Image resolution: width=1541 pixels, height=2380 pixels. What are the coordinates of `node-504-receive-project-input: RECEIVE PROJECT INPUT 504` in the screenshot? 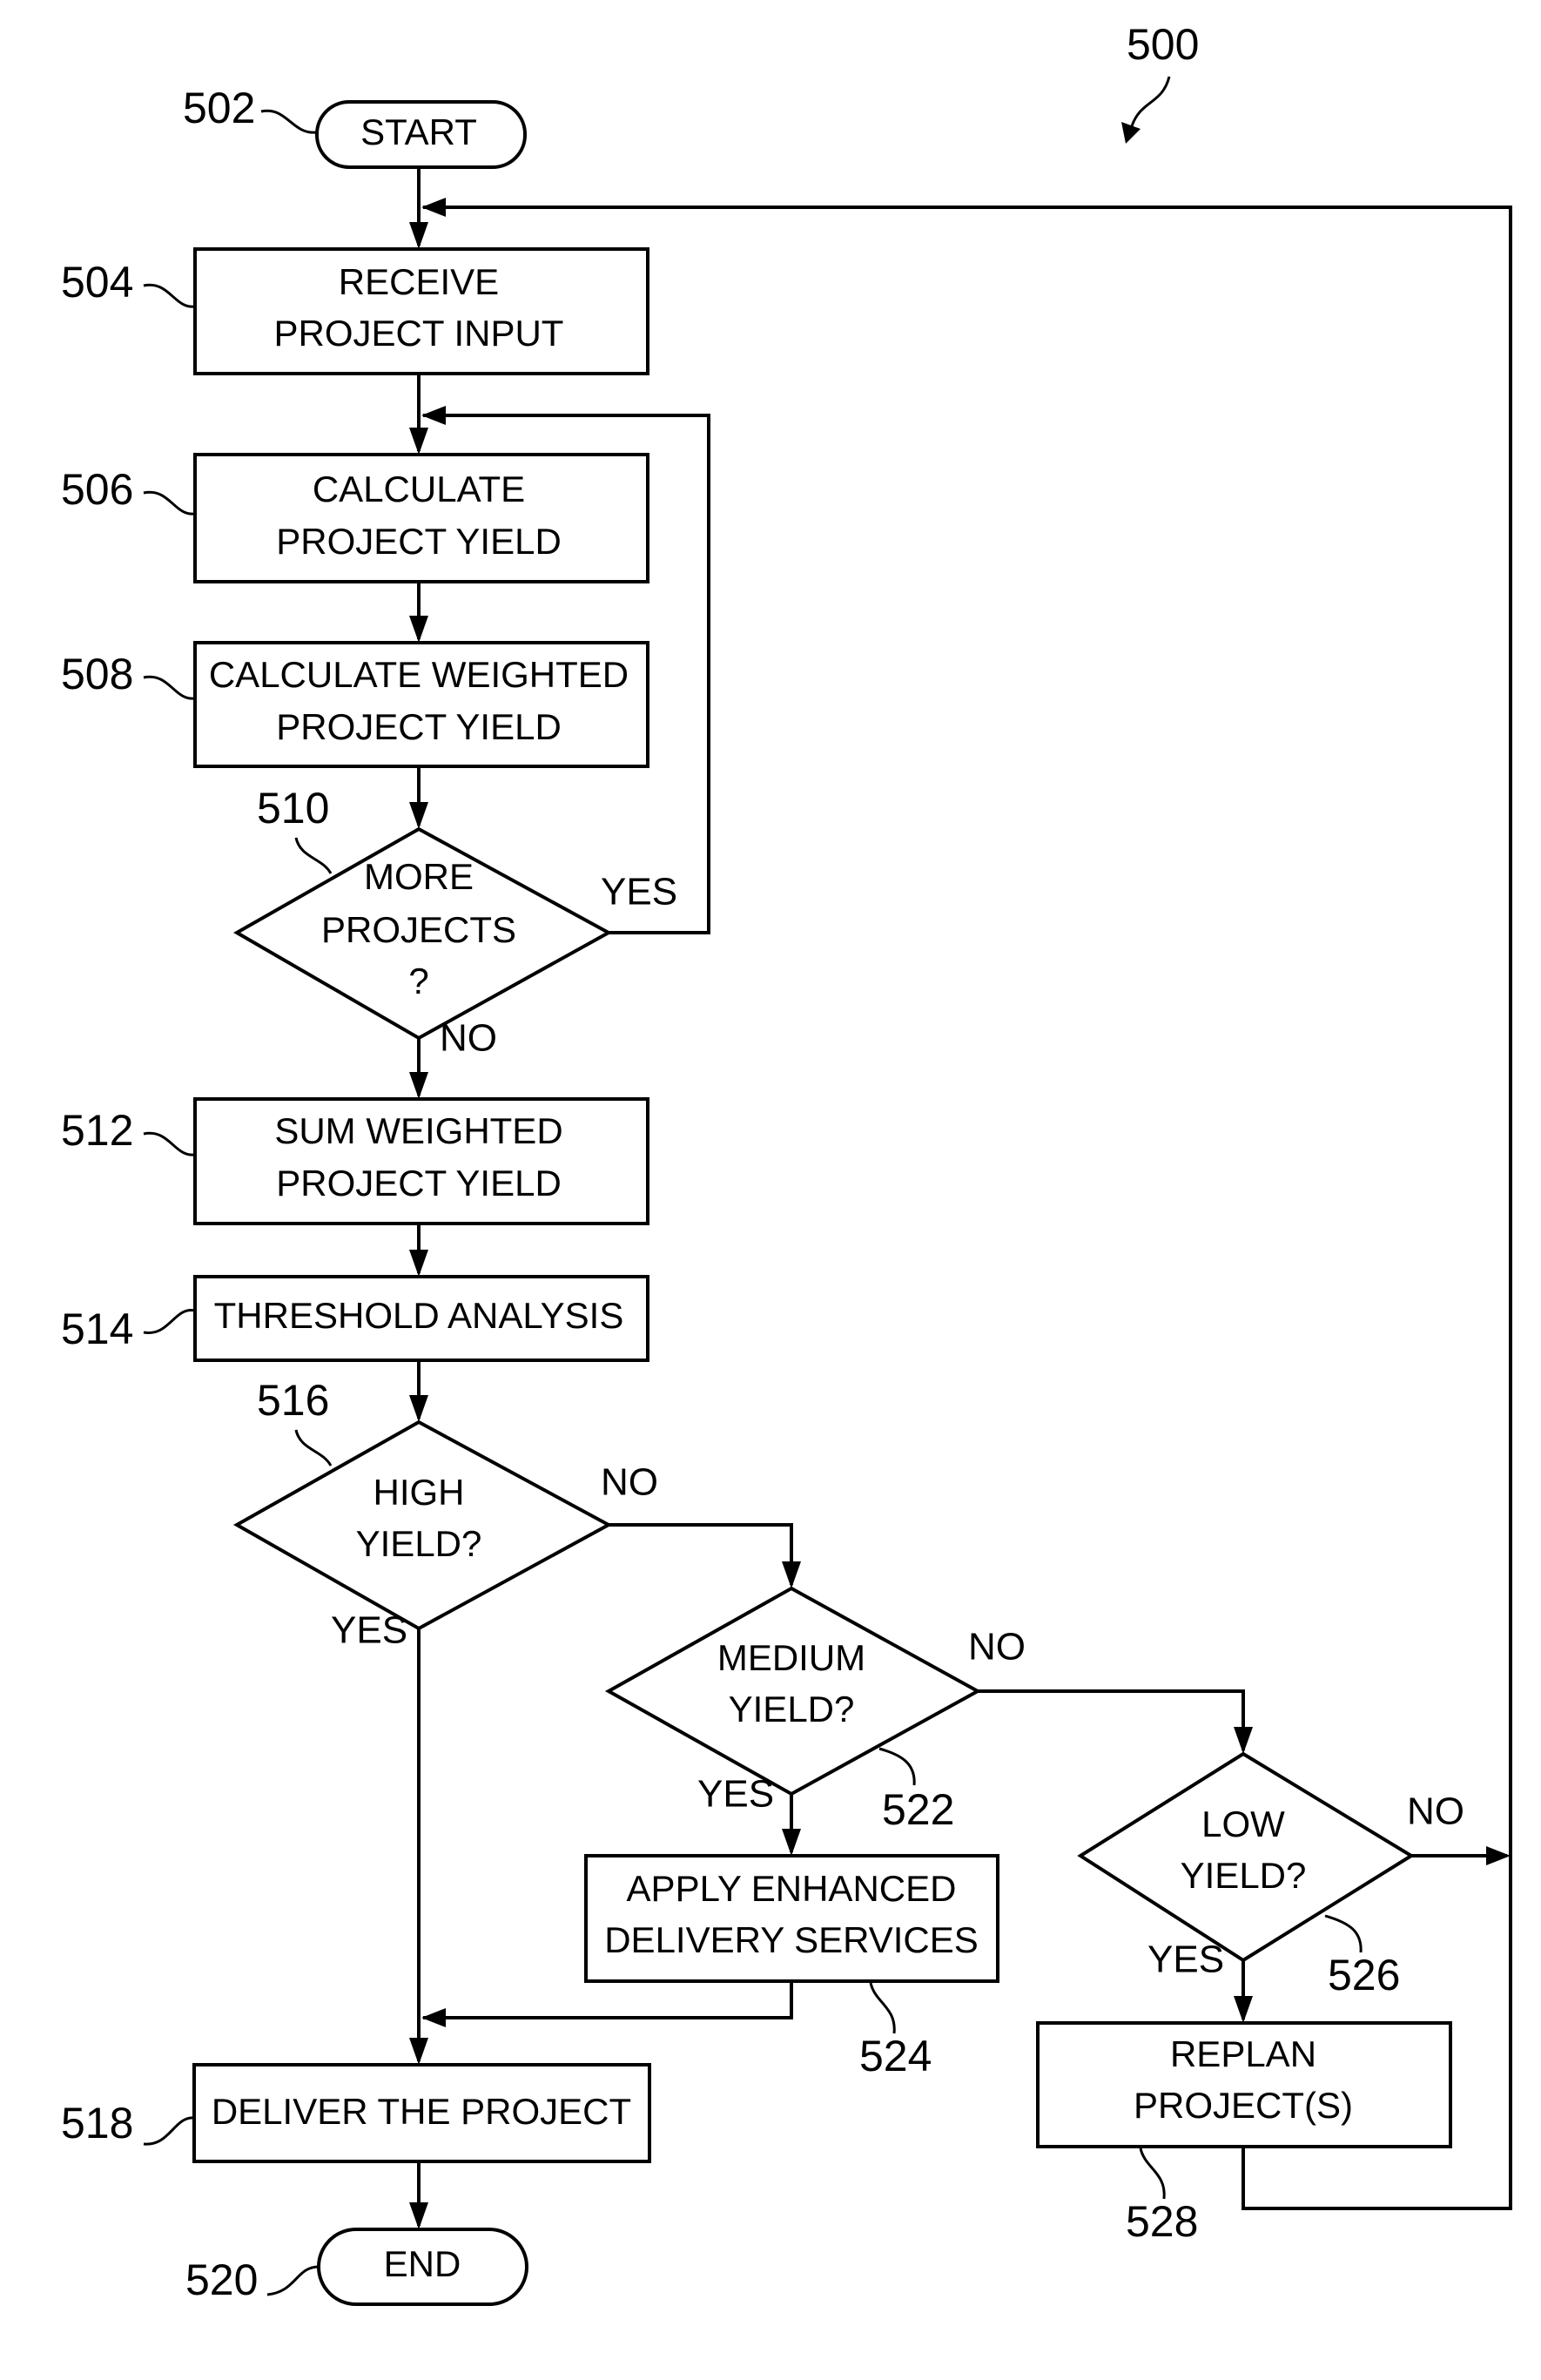 It's located at (355, 311).